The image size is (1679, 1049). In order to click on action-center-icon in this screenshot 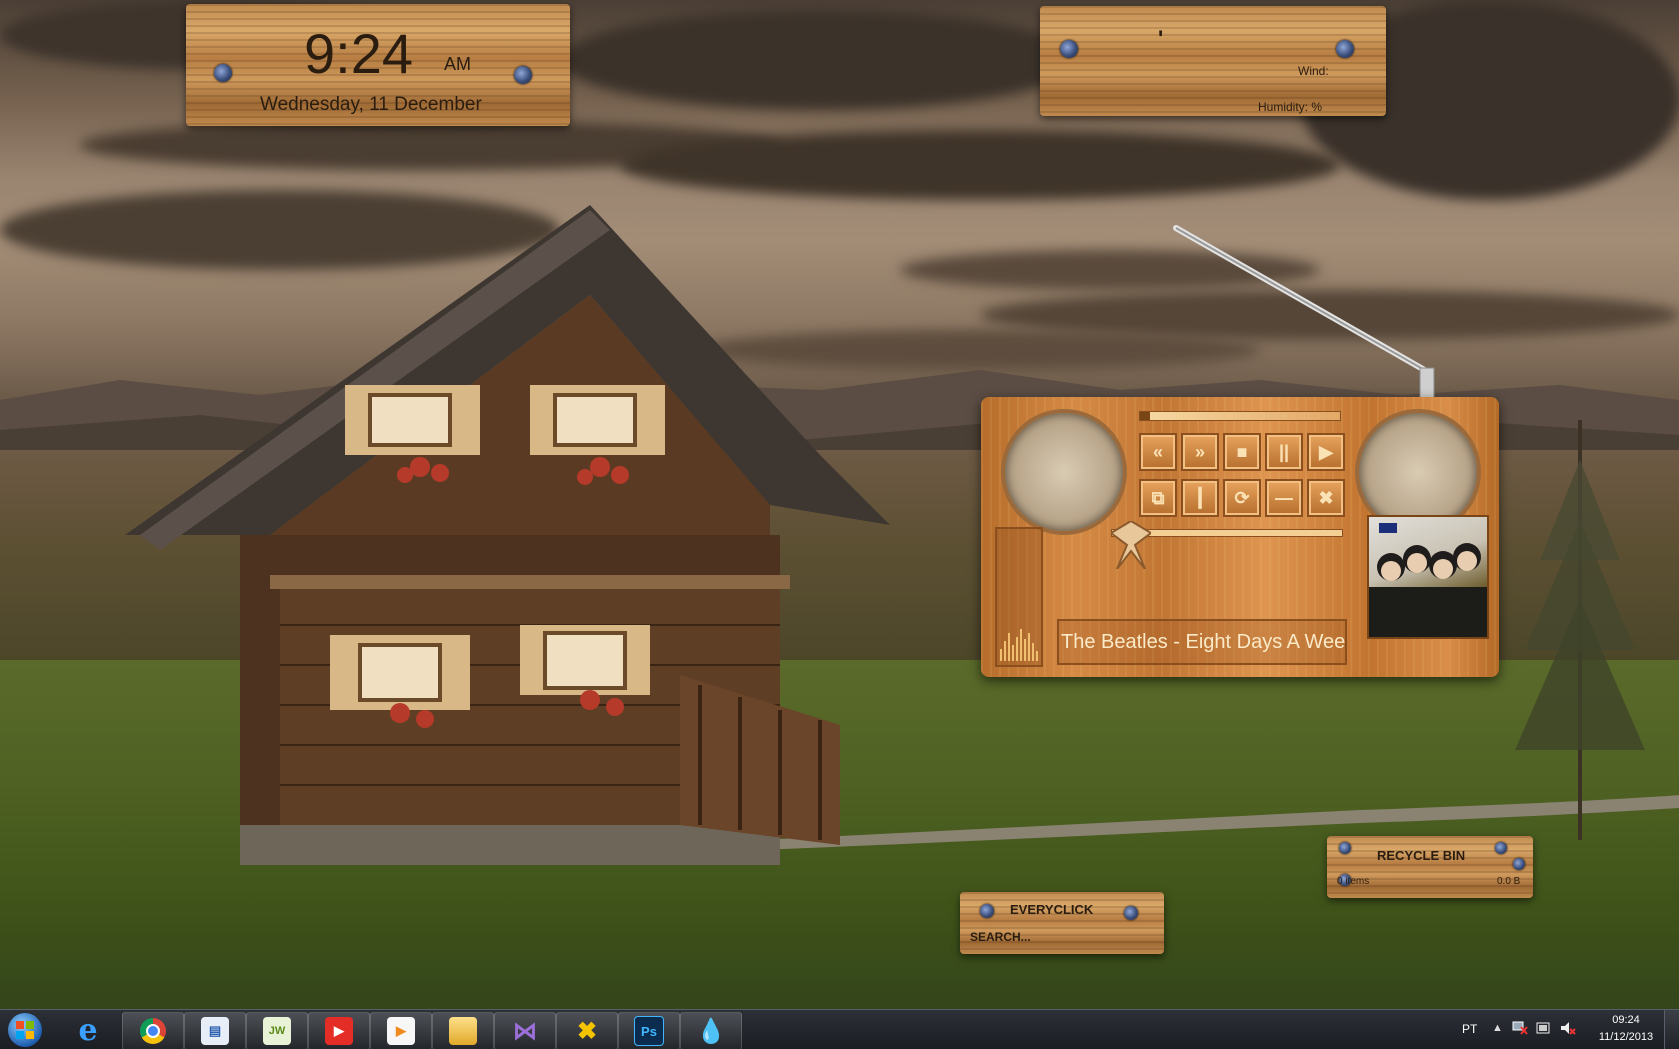, I will do `click(1544, 1028)`.